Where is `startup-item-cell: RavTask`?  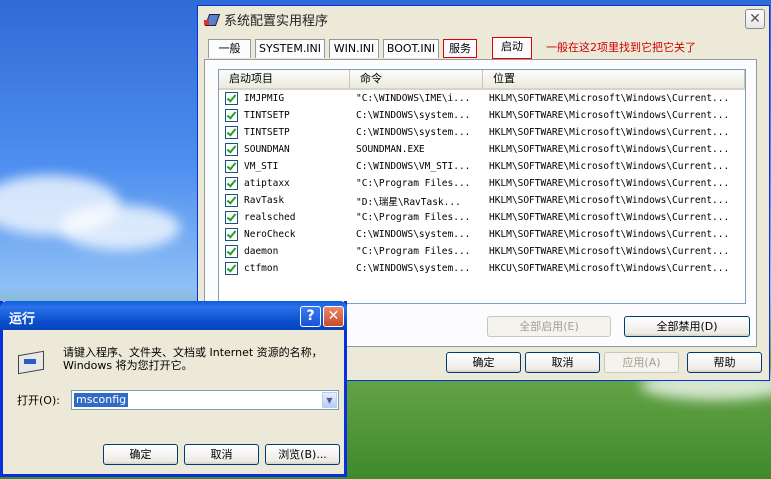
startup-item-cell: RavTask is located at coordinates (284, 200).